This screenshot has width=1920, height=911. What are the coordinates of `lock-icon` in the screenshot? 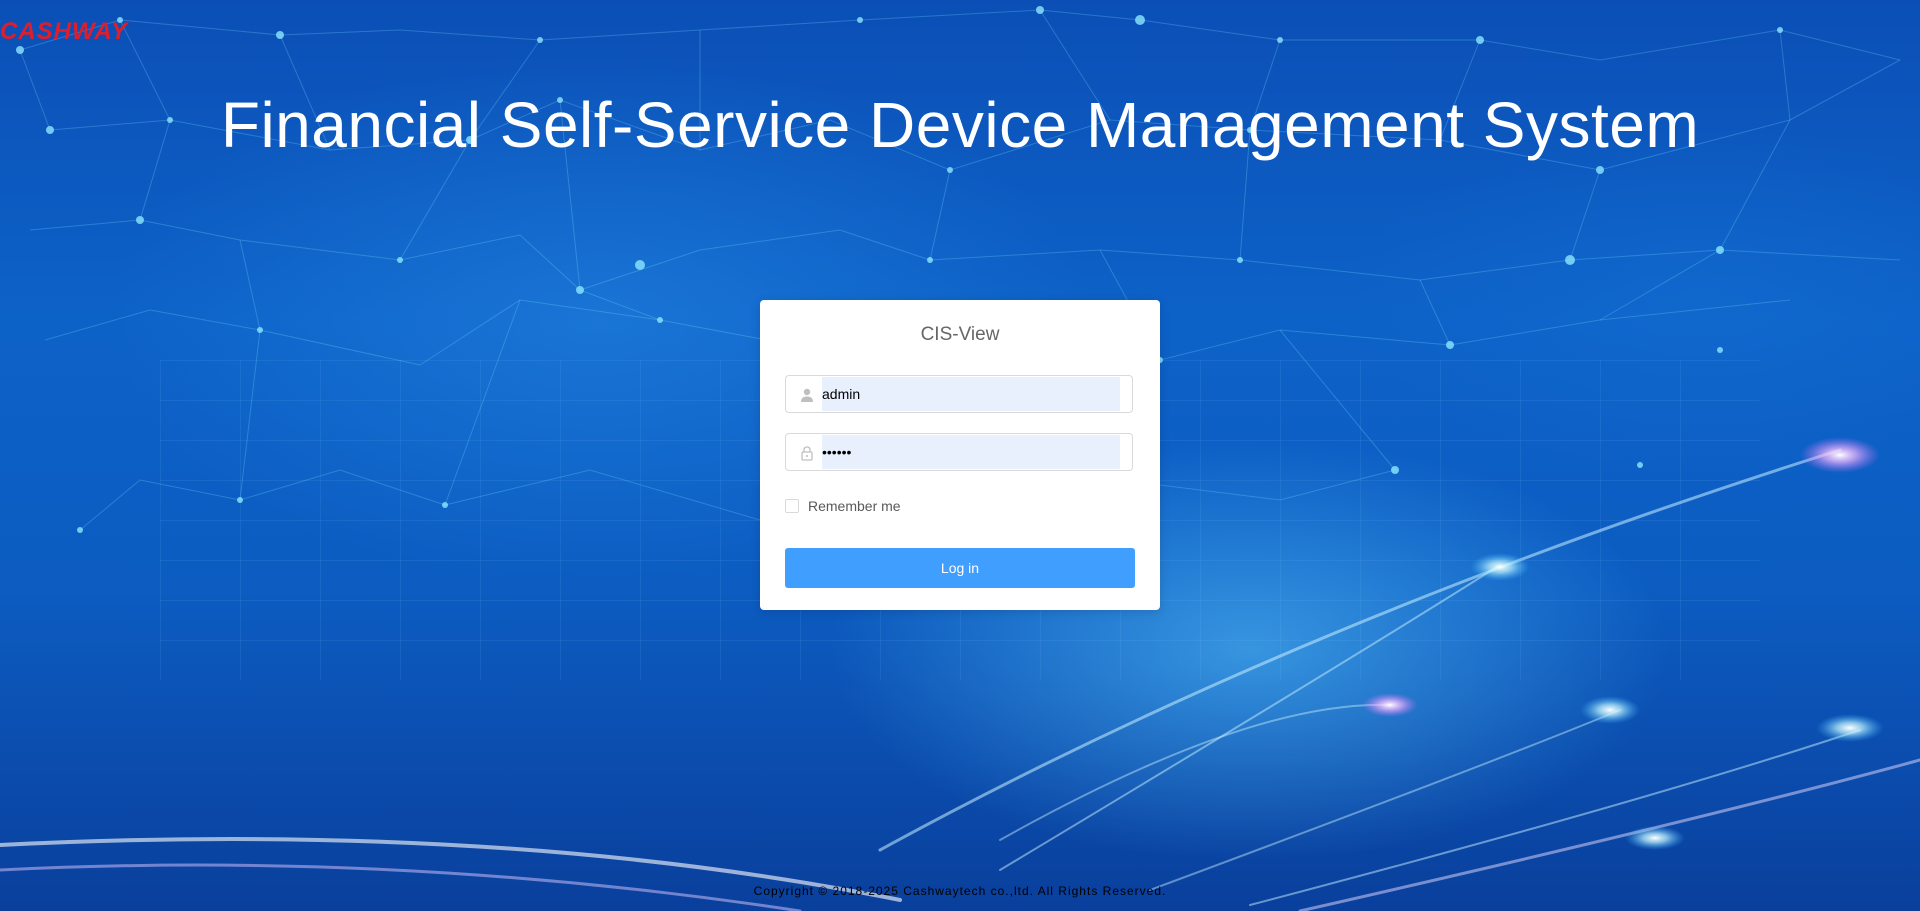 It's located at (807, 453).